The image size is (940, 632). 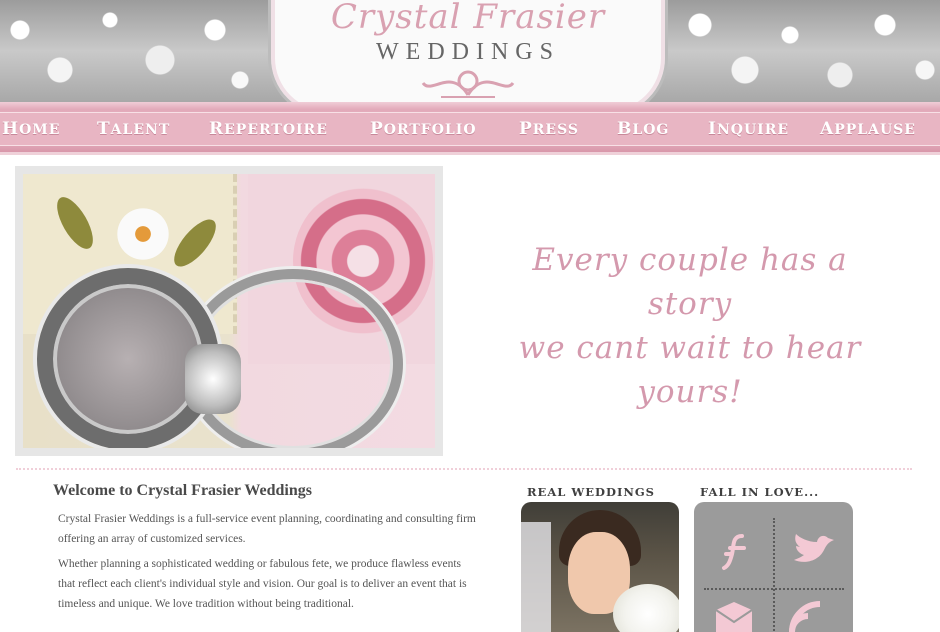 I want to click on tagline-line-2: we cant wait to hear, so click(x=690, y=348).